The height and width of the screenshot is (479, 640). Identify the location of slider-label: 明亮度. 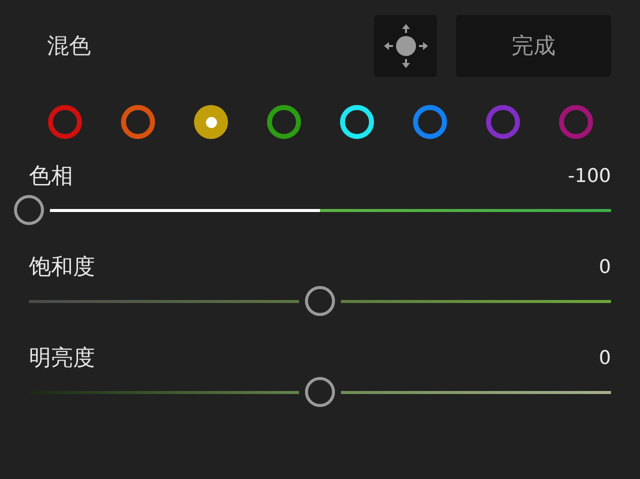
(62, 358).